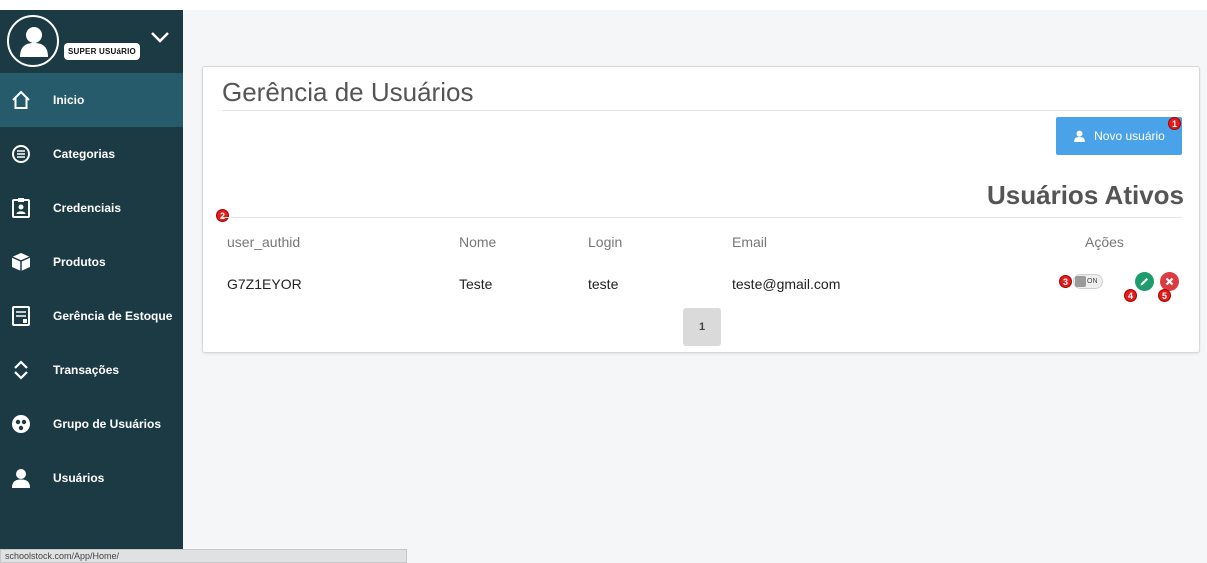 The height and width of the screenshot is (563, 1207). What do you see at coordinates (87, 208) in the screenshot?
I see `sidebar-item-label: Credenciais` at bounding box center [87, 208].